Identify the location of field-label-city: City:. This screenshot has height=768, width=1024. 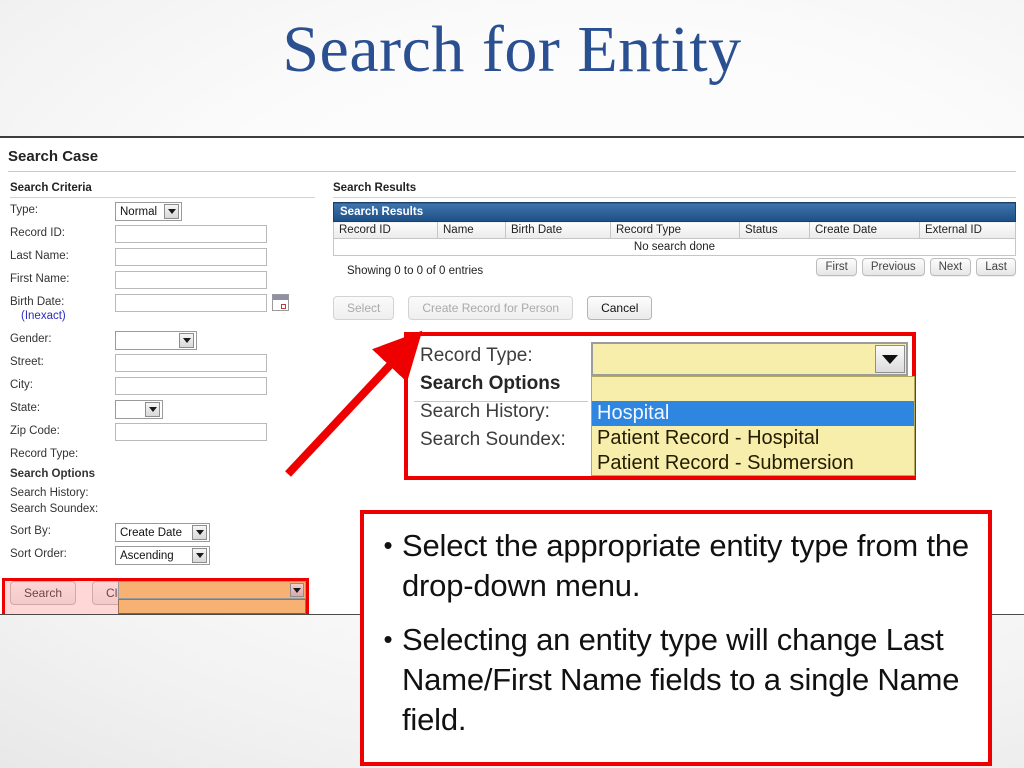
(21, 385).